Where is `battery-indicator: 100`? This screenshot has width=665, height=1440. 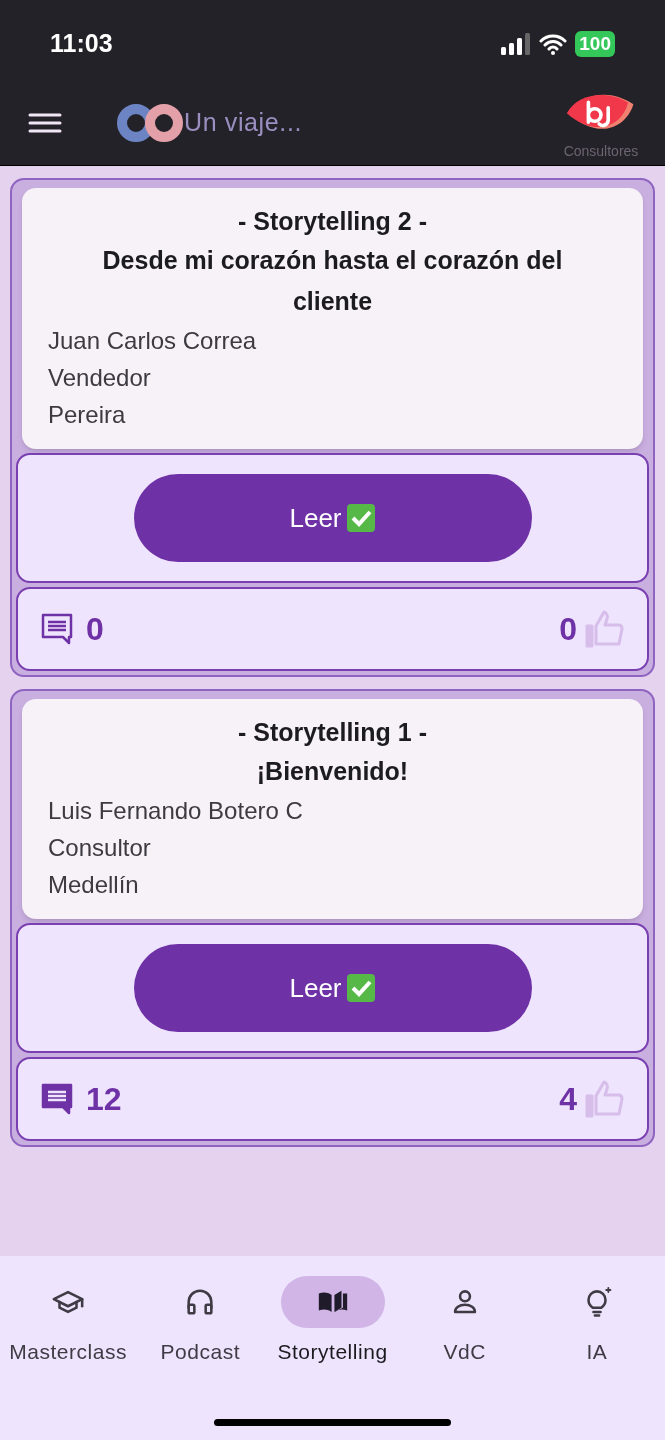
battery-indicator: 100 is located at coordinates (595, 44).